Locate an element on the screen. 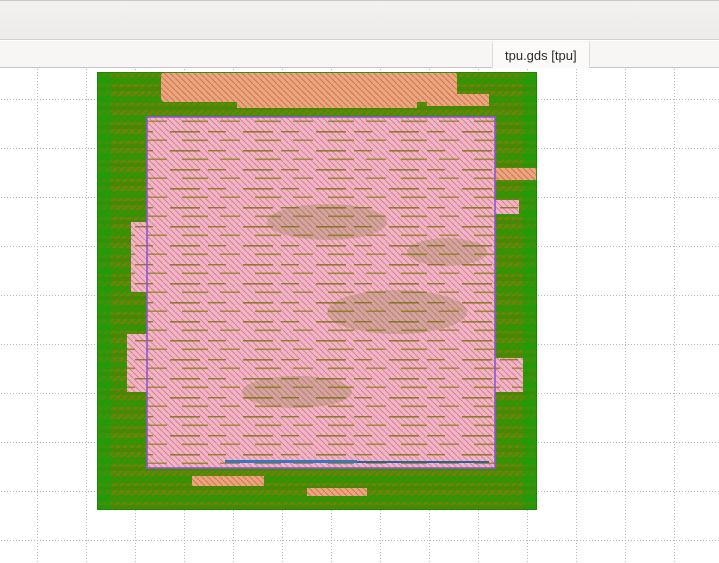 This screenshot has width=719, height=563. tab-label: tpu.gds [tpu] is located at coordinates (541, 55).